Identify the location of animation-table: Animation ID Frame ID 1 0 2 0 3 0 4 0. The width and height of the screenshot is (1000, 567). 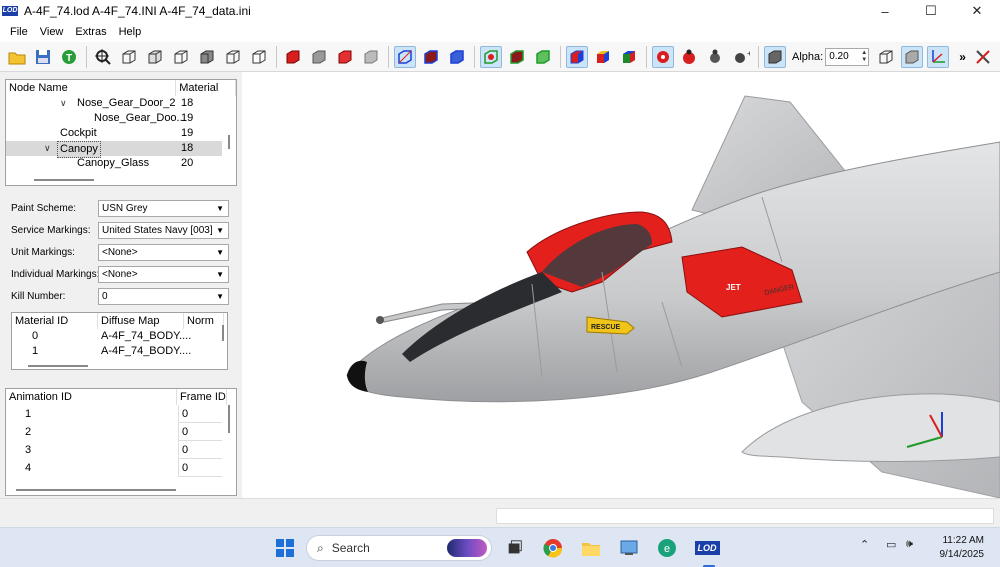
(121, 442).